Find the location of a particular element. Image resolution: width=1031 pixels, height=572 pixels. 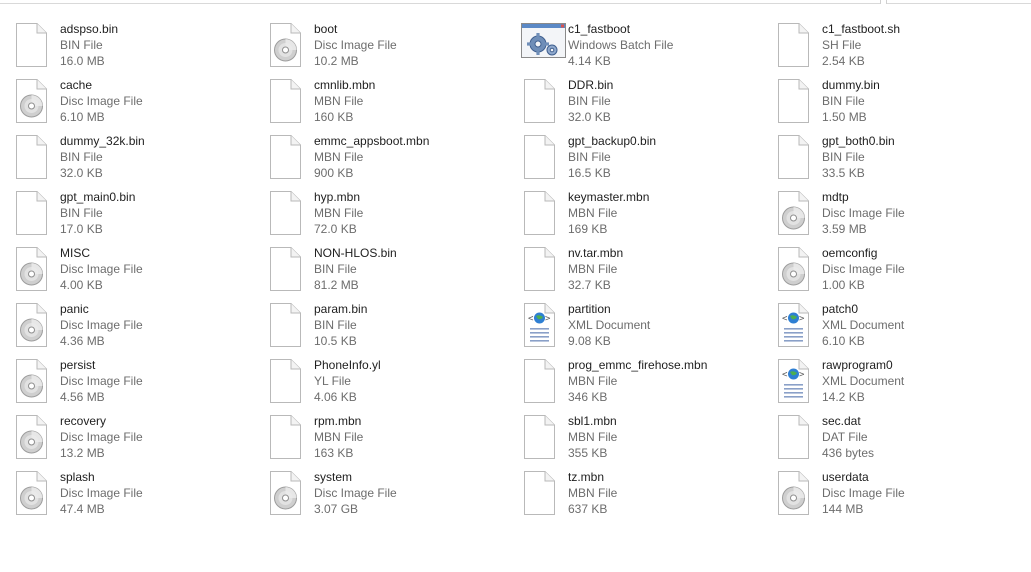

file-item-panic: panic Disc Image File 4.36 MB is located at coordinates (140, 328).